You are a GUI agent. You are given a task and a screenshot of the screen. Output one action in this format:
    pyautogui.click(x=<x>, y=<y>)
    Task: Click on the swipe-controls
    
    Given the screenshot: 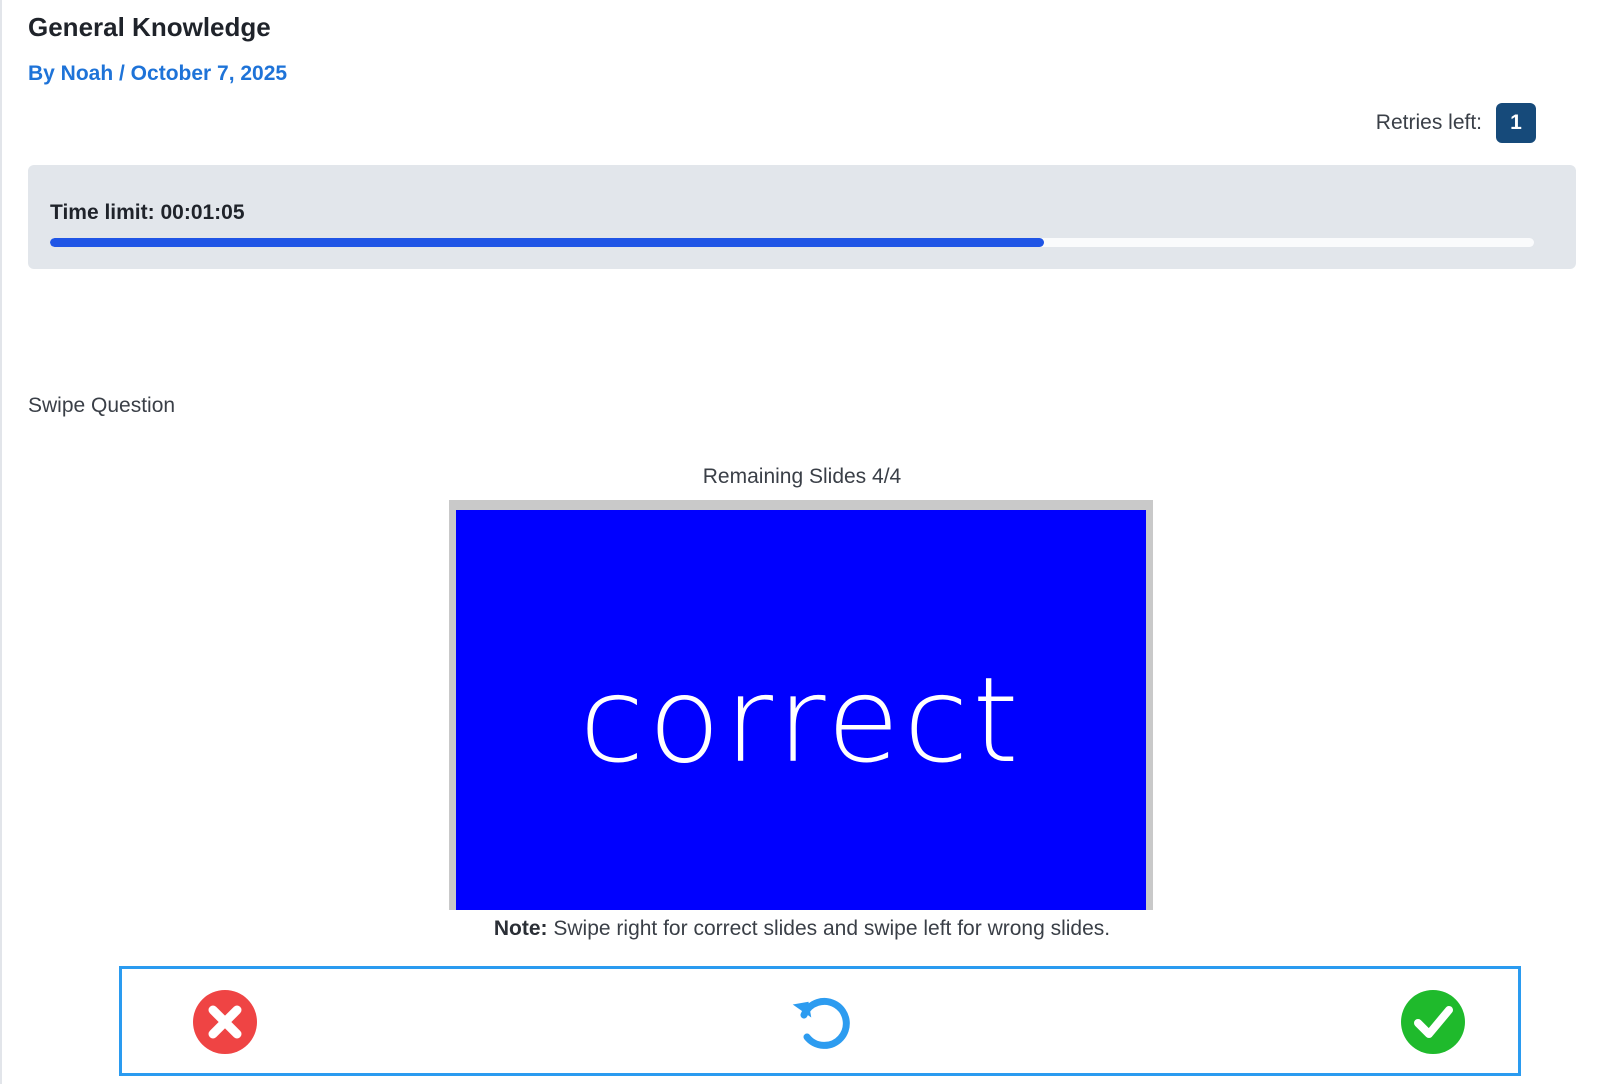 What is the action you would take?
    pyautogui.click(x=820, y=1021)
    